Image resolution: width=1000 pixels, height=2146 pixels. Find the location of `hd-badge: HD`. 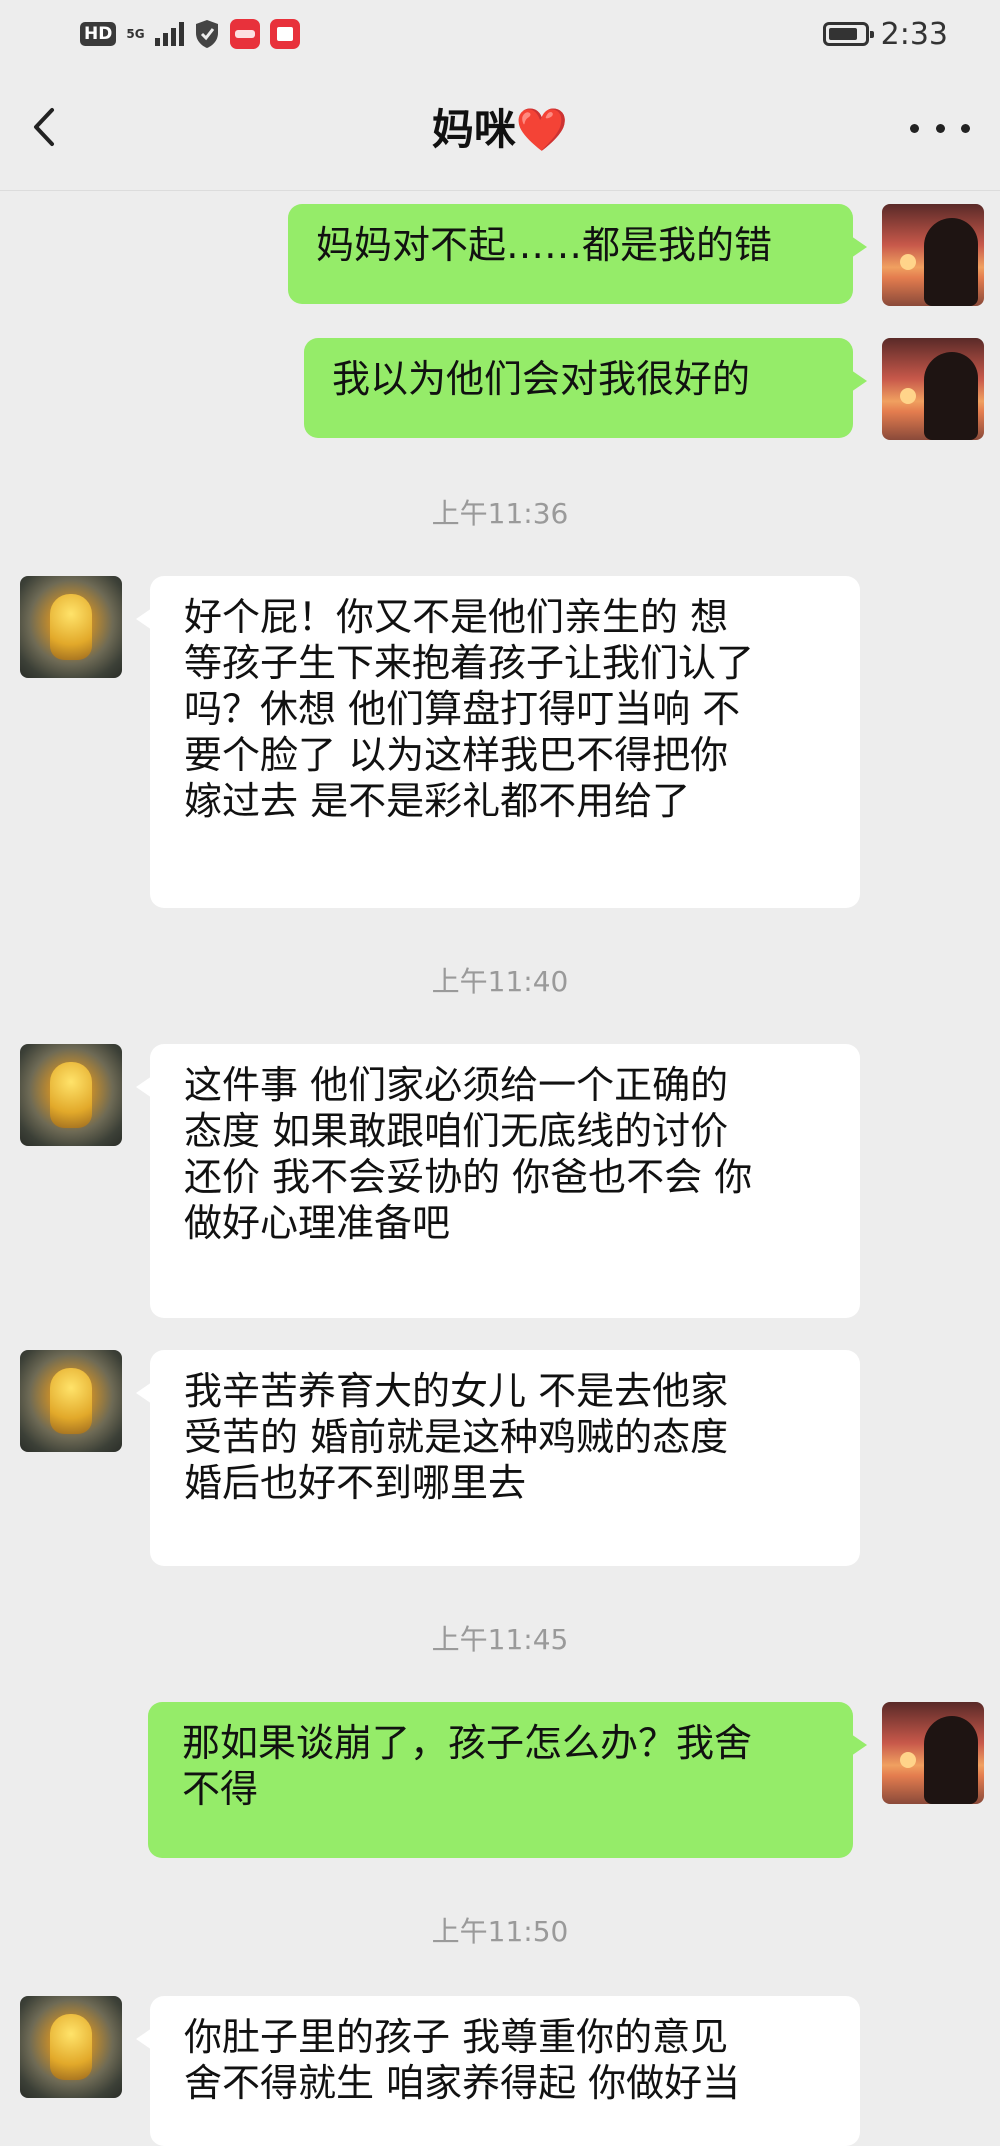

hd-badge: HD is located at coordinates (98, 34).